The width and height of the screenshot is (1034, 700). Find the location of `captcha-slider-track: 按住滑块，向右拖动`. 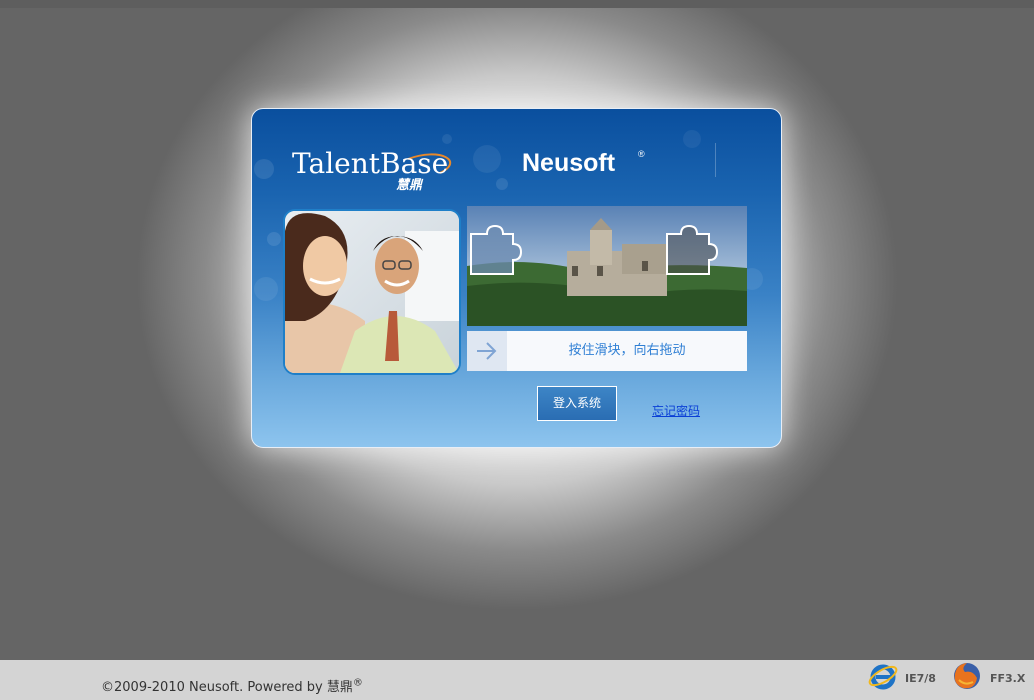

captcha-slider-track: 按住滑块，向右拖动 is located at coordinates (607, 351).